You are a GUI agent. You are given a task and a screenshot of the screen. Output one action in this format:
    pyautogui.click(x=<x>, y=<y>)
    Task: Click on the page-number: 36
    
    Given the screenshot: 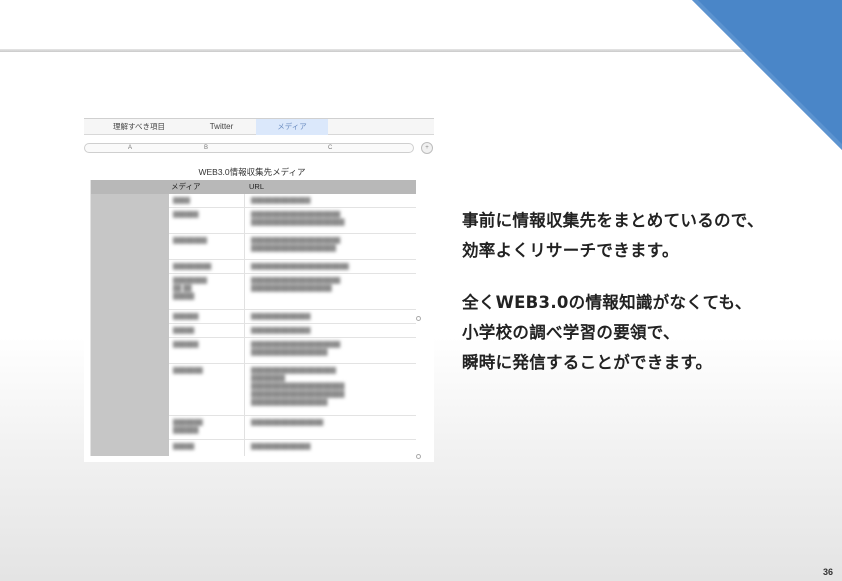 What is the action you would take?
    pyautogui.click(x=827, y=572)
    